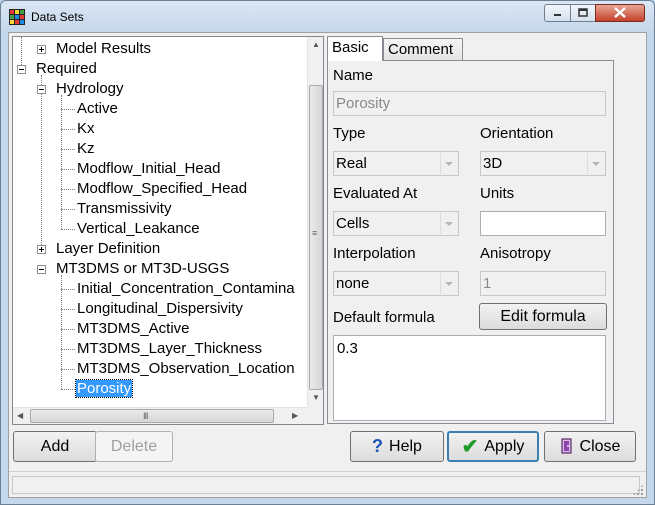  I want to click on data-sets-app-icon, so click(17, 17).